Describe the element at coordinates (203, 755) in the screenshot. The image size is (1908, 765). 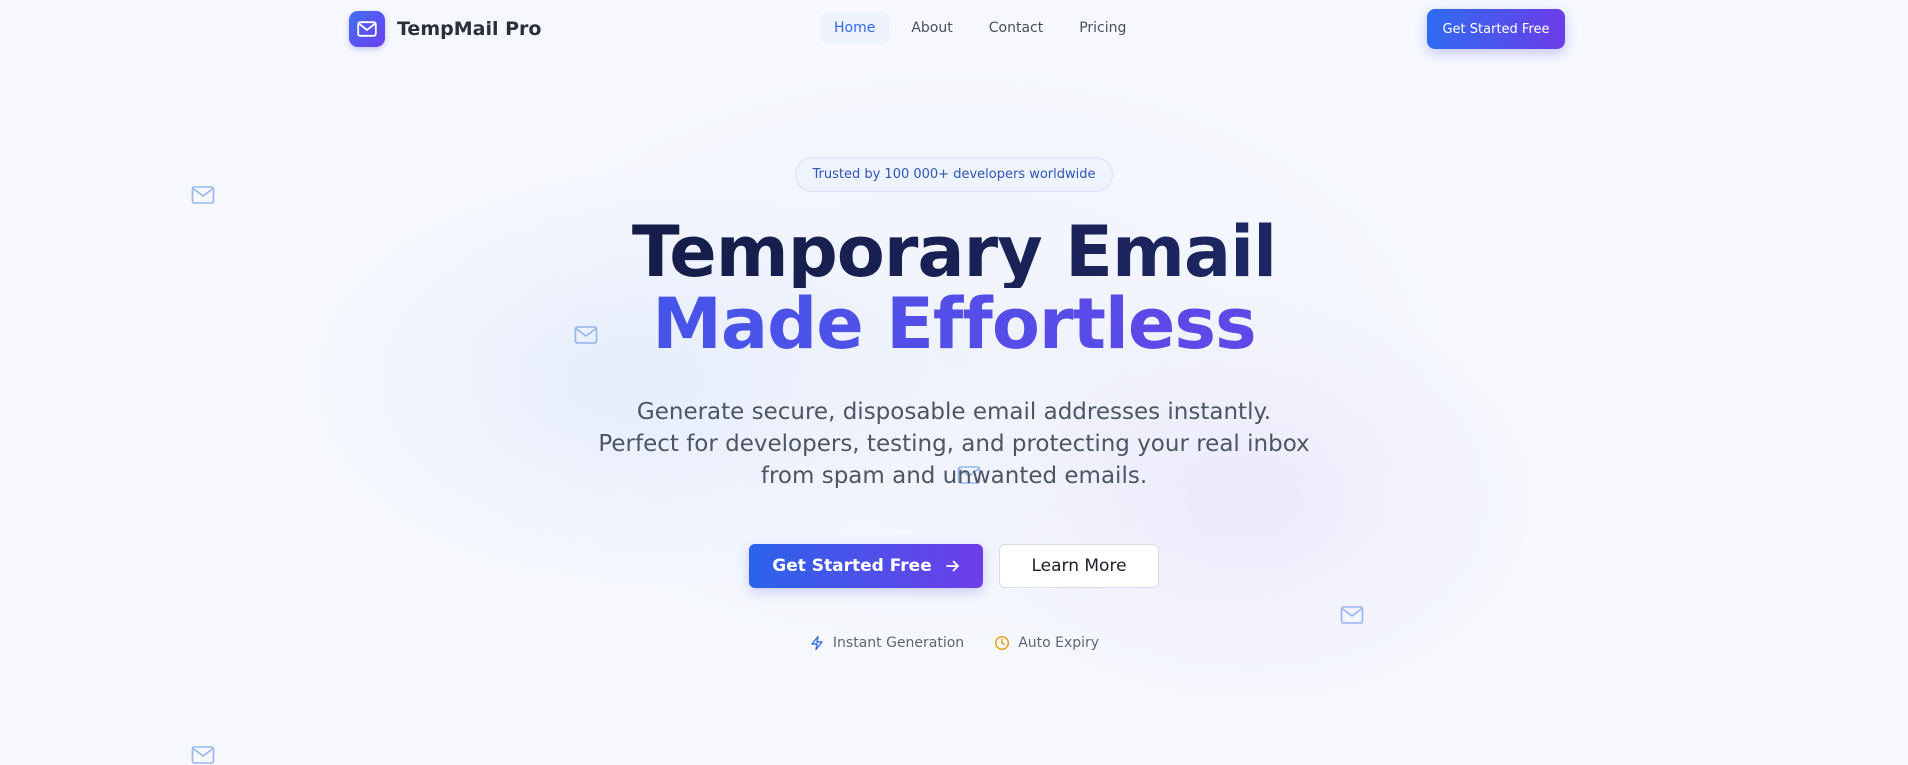
I see `floating-envelope-icon` at that location.